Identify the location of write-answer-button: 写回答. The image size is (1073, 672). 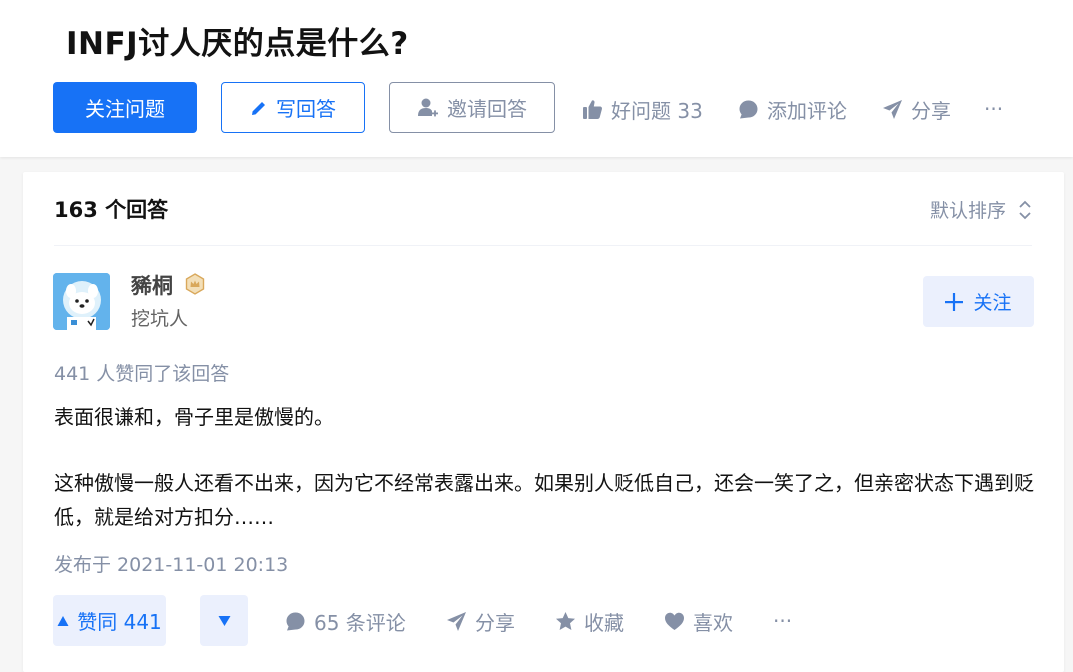
(293, 107).